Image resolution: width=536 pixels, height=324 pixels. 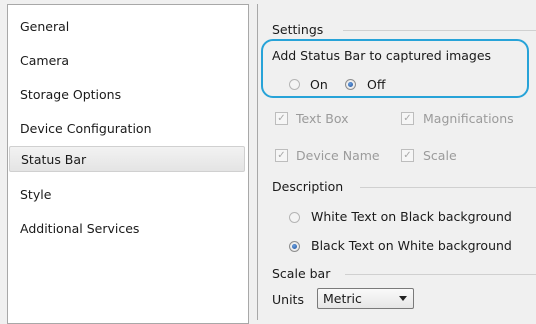 I want to click on sidebar-item-status-bar: Status Bar, so click(x=127, y=159).